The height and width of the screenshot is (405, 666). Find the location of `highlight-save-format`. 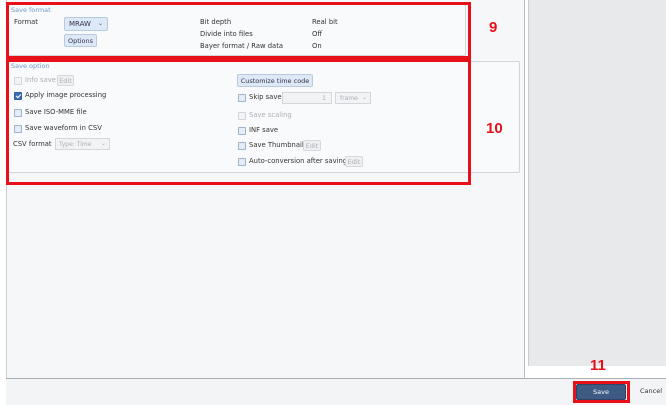

highlight-save-format is located at coordinates (238, 30).